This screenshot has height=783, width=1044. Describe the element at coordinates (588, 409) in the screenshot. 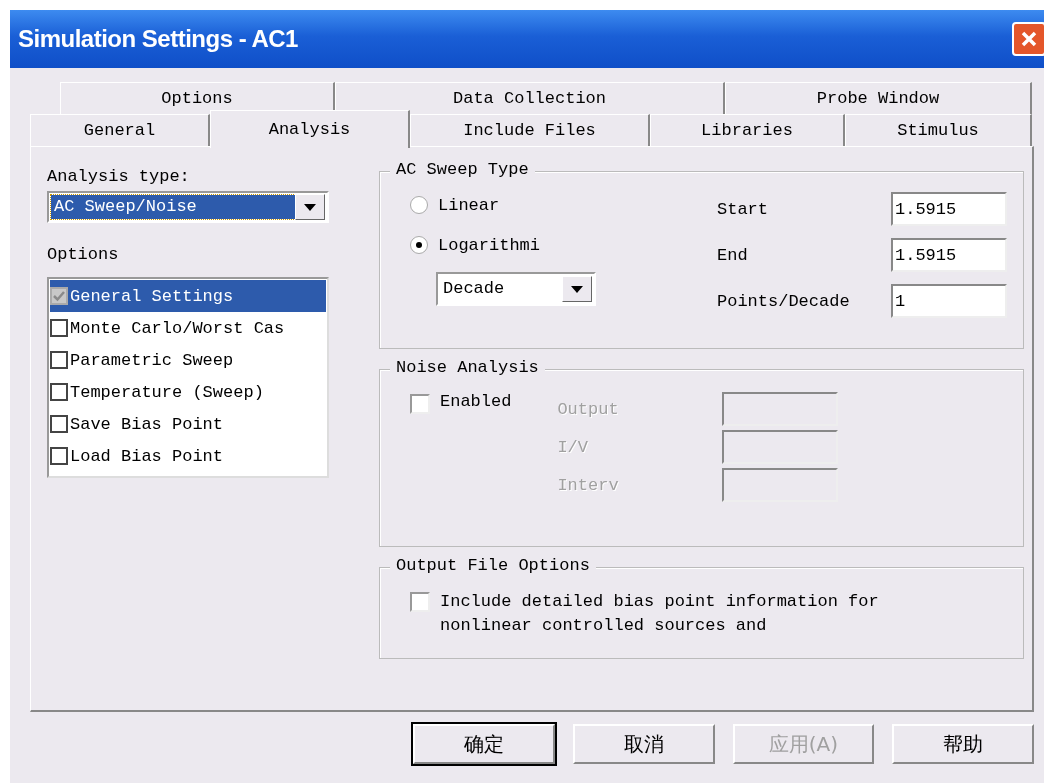

I see `field-label: Output` at that location.